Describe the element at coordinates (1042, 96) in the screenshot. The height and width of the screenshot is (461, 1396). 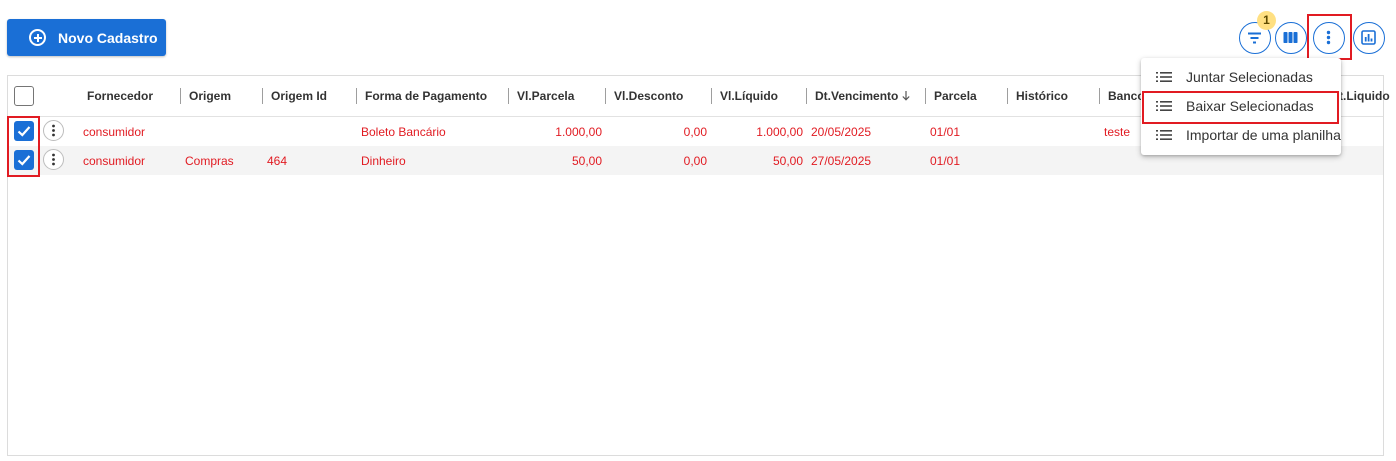
I see `header-historico: Histórico` at that location.